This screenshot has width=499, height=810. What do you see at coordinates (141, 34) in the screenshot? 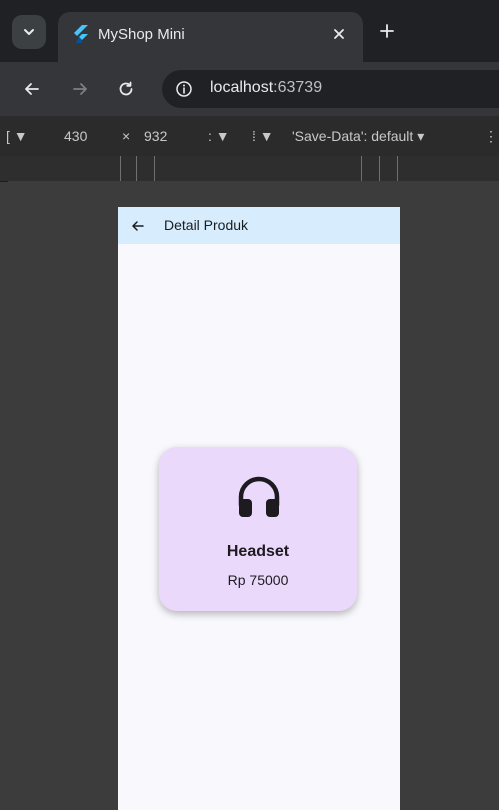
I see `tab-title: MyShop Mini` at bounding box center [141, 34].